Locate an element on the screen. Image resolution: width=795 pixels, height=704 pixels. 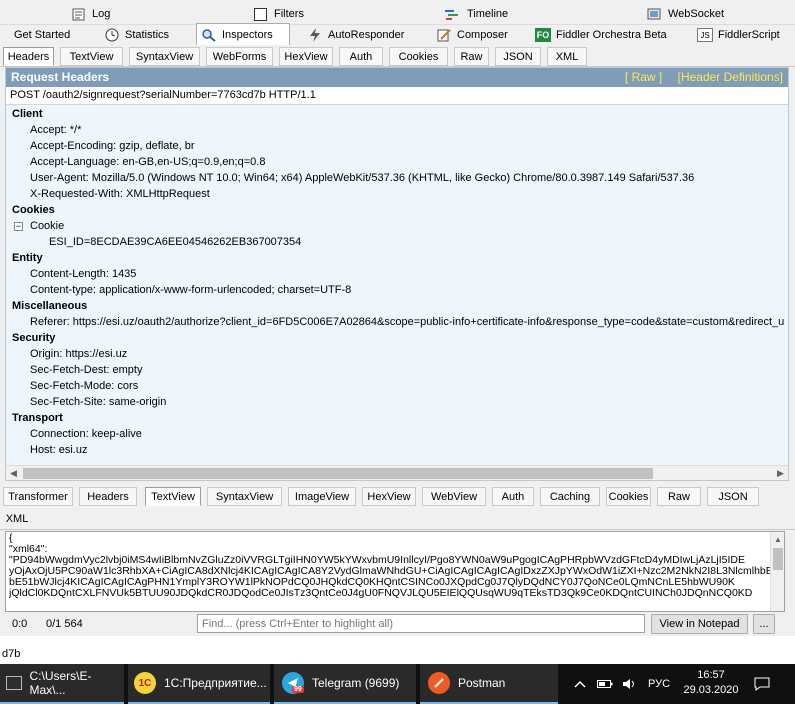
header-sec-fetch-dest: Sec-Fetch-Dest: empty is located at coordinates (86, 370).